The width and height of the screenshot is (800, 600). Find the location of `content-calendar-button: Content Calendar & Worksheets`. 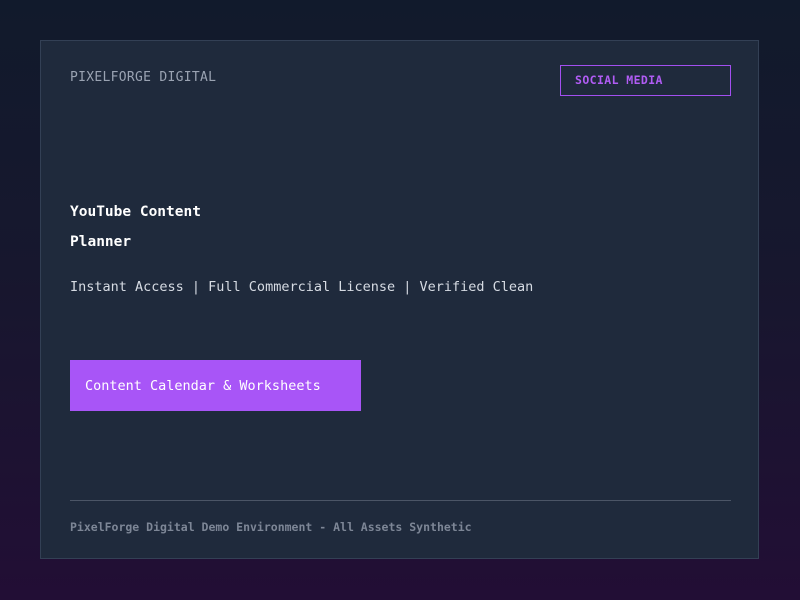

content-calendar-button: Content Calendar & Worksheets is located at coordinates (215, 385).